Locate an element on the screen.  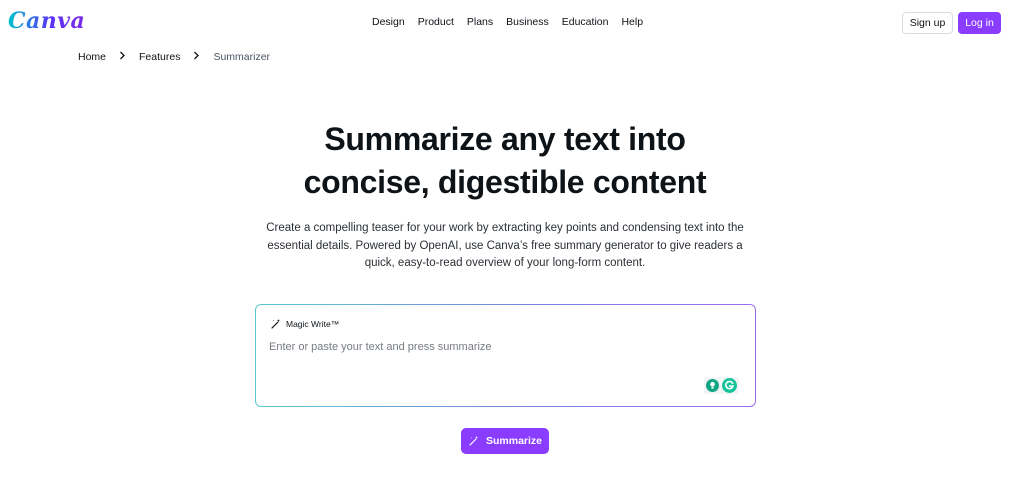
breadcrumb-home: Home is located at coordinates (92, 57).